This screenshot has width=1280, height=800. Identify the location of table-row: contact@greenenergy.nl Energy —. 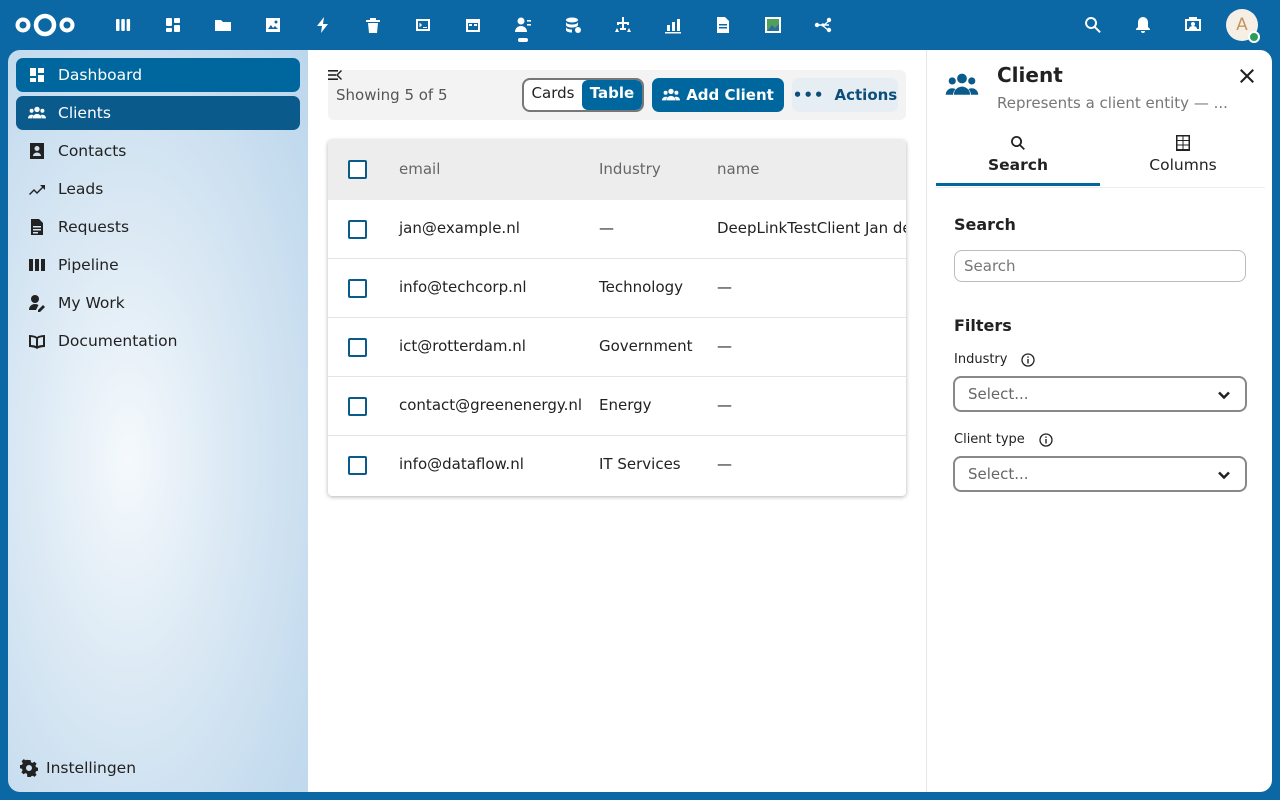
(617, 406).